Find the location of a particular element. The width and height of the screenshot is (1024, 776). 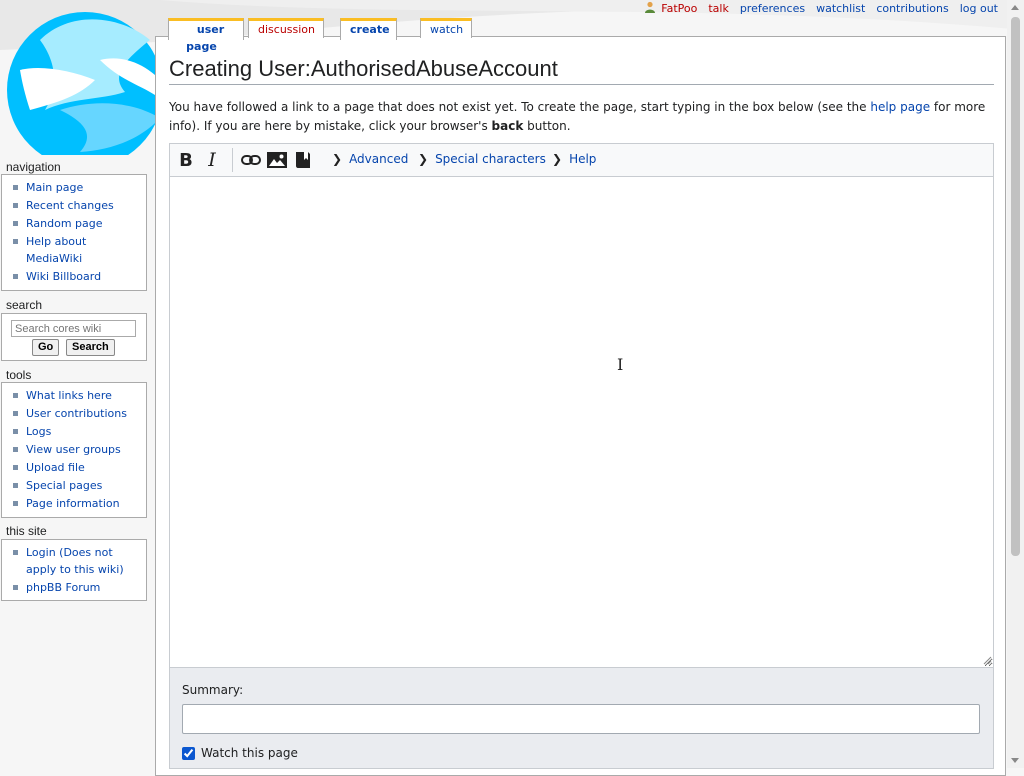

watch-checkbox is located at coordinates (188, 753).